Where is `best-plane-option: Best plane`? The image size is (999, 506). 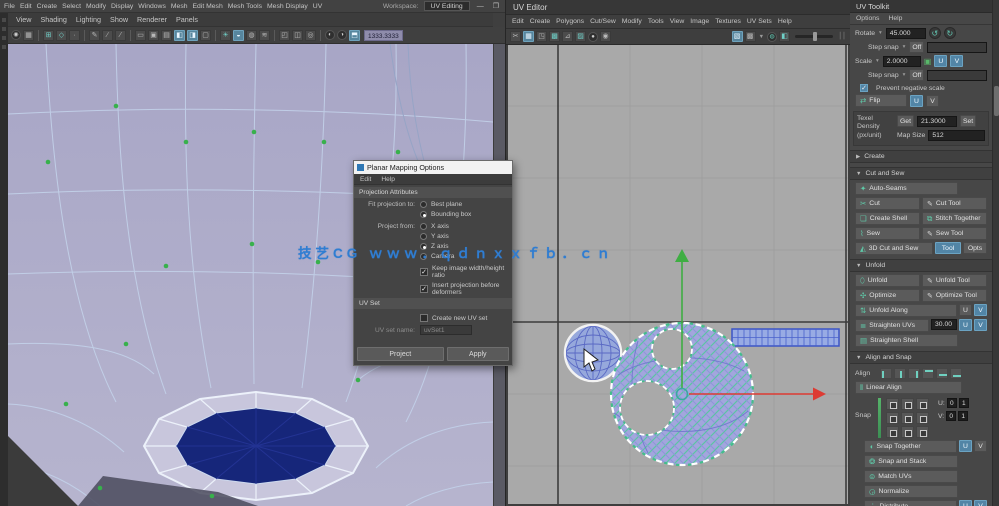
best-plane-option: Best plane is located at coordinates (446, 204).